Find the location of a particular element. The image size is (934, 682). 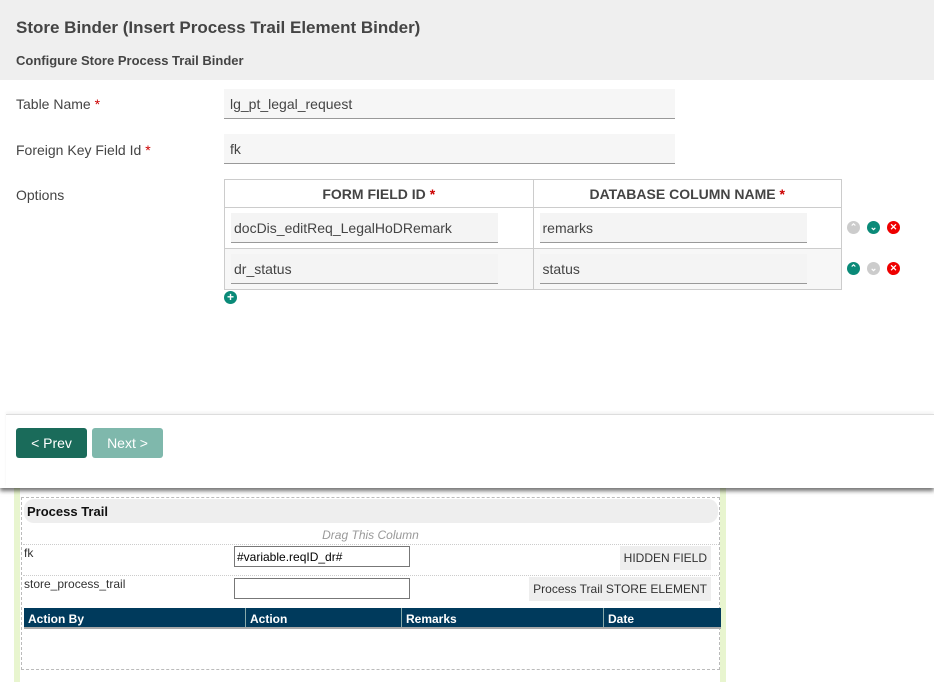

header-db-column: DATABASE COLUMN NAME * is located at coordinates (687, 193).